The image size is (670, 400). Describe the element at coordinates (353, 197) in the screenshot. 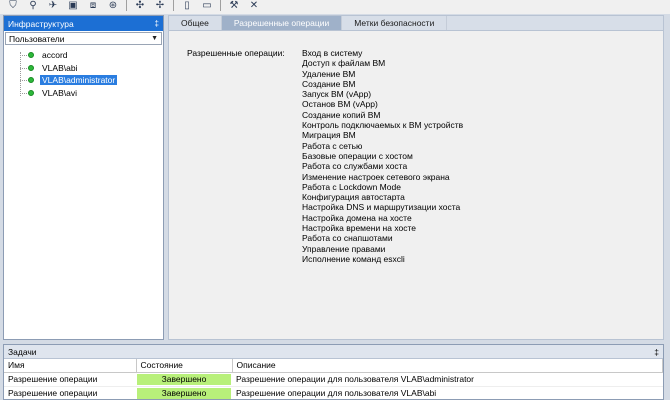

I see `permission-item: Конфигурация автостарта` at that location.